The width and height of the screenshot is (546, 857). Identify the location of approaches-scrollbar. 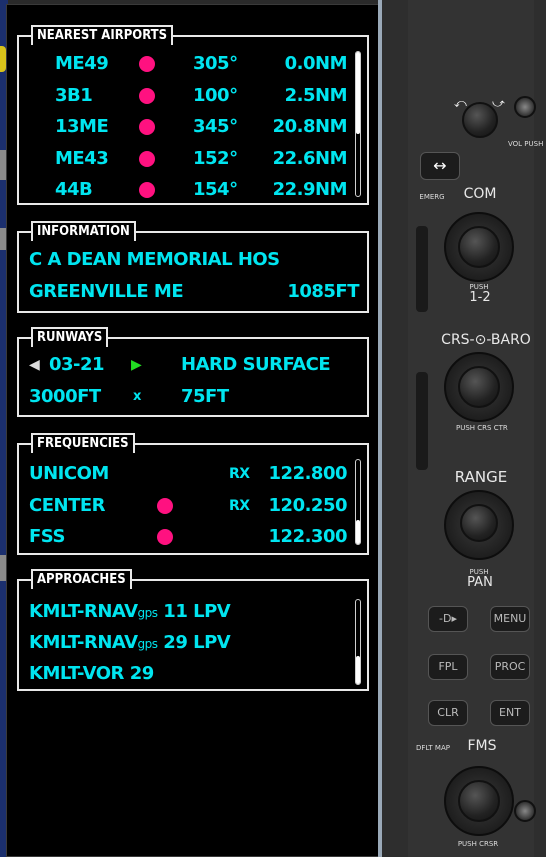
(358, 642).